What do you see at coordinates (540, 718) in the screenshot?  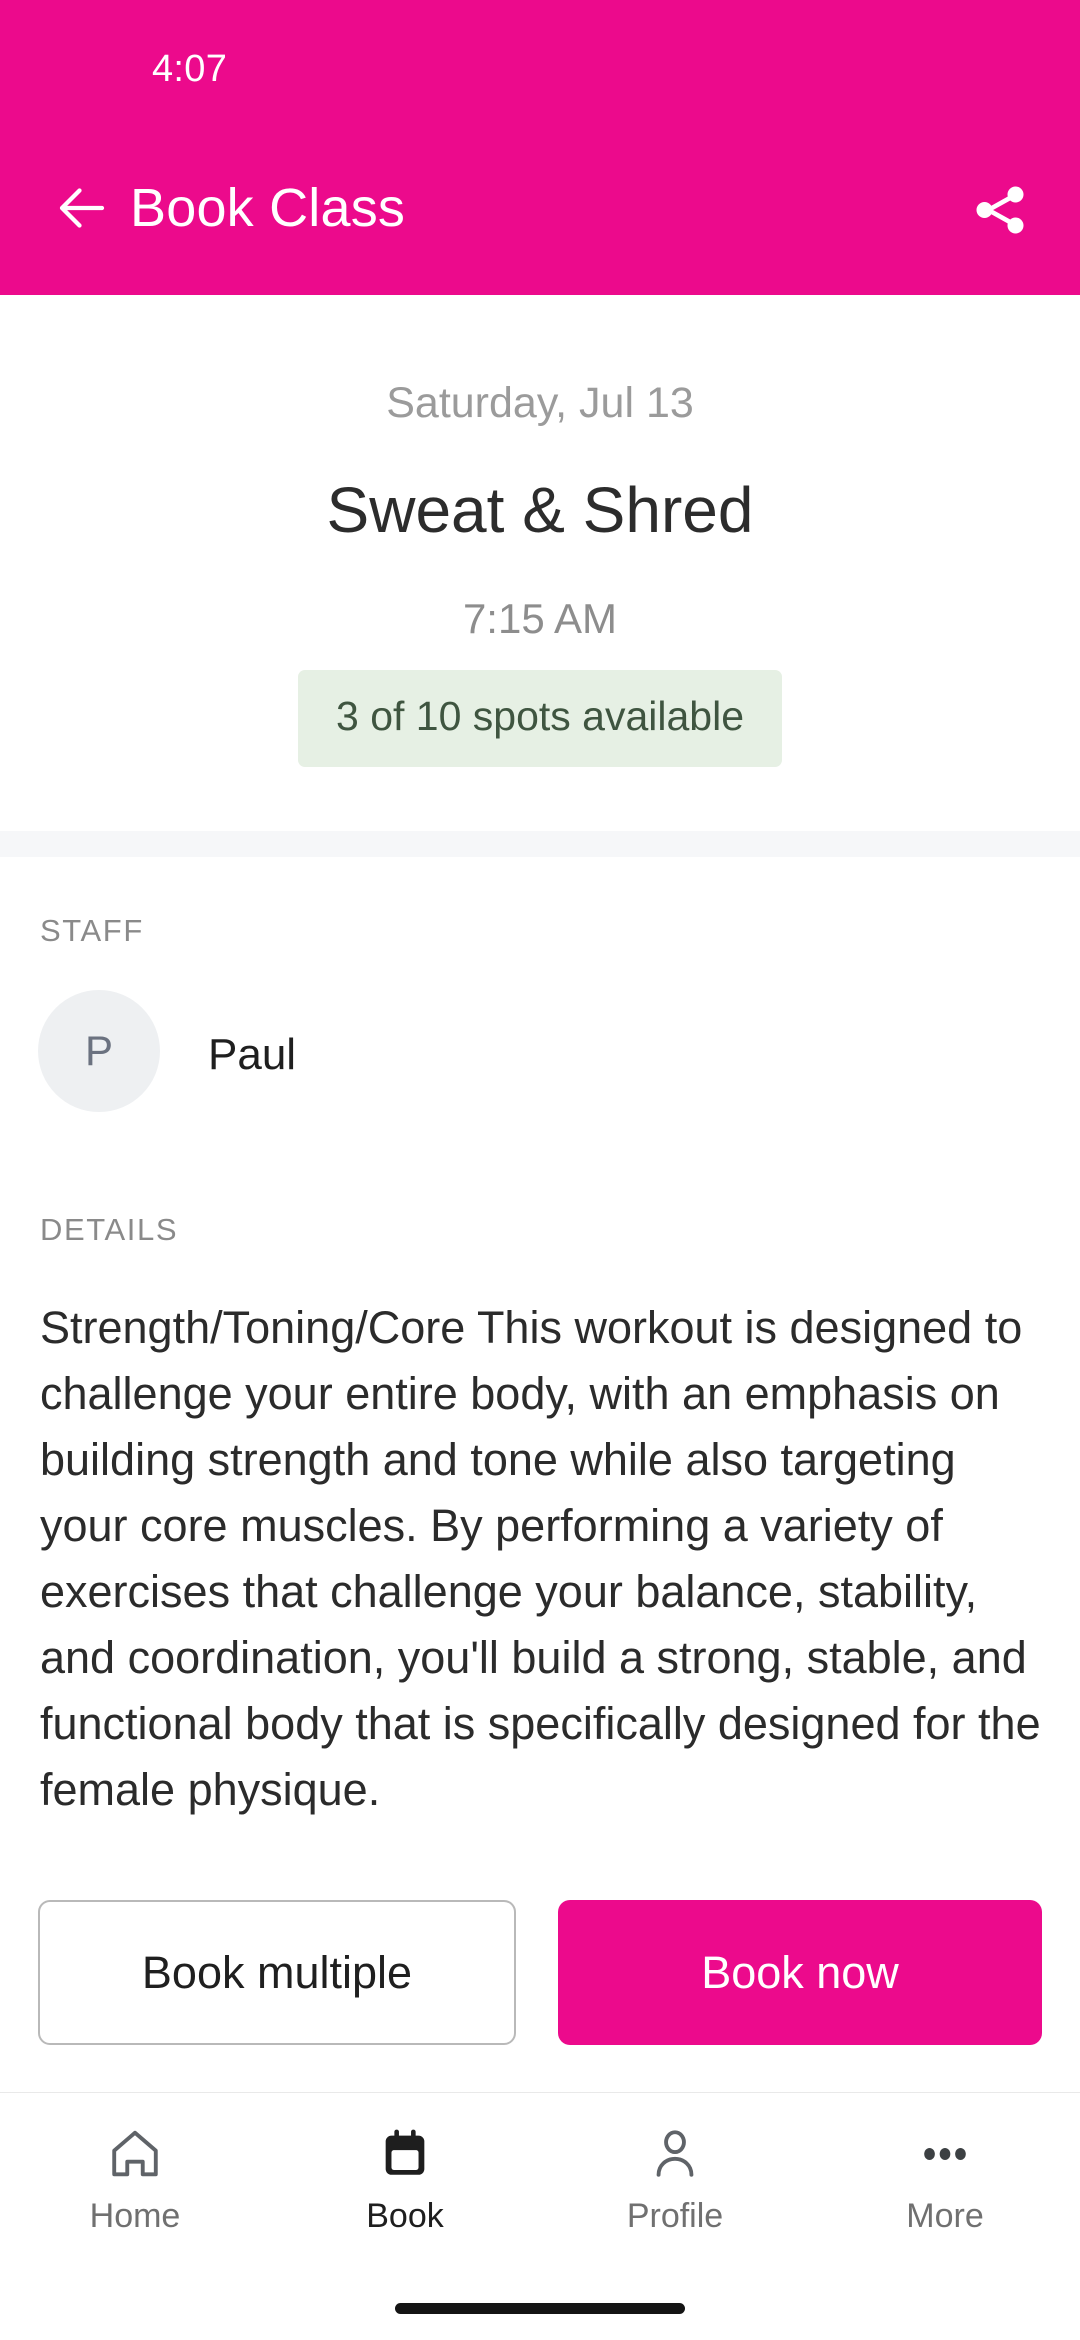 I see `spots-available-badge: 3 of 10 spots available` at bounding box center [540, 718].